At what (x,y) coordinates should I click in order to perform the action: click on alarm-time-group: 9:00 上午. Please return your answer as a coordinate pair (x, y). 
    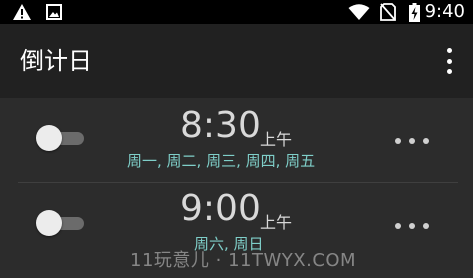
    Looking at the image, I should click on (250, 210).